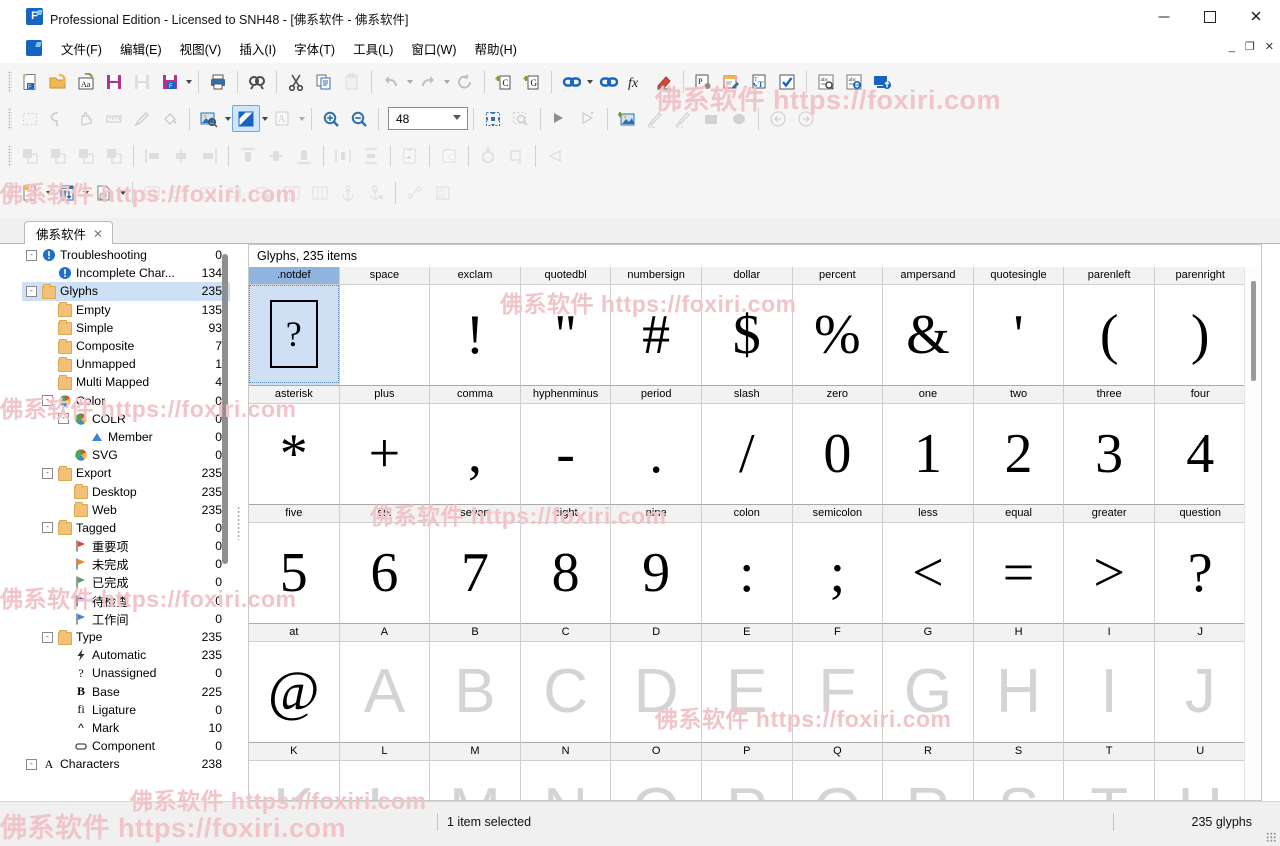  I want to click on sidebar-item-svg: SVG 0, so click(126, 455).